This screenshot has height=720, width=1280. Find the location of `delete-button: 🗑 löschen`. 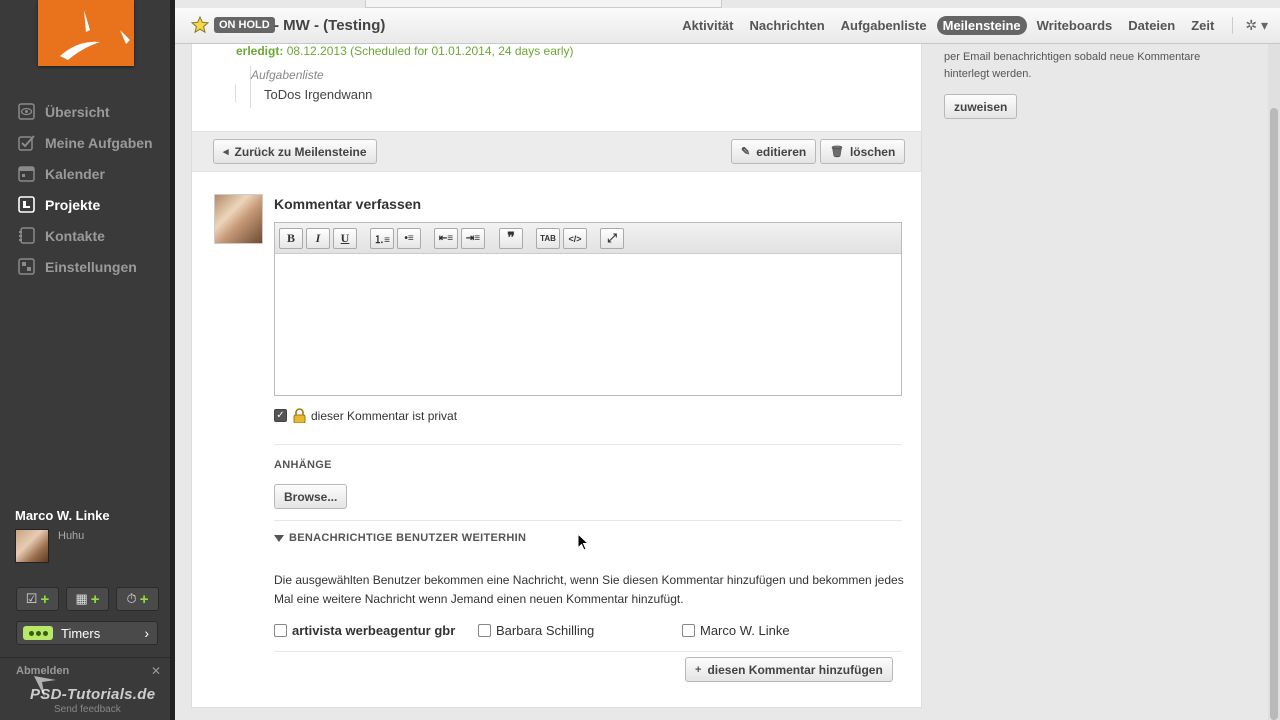

delete-button: 🗑 löschen is located at coordinates (863, 151).